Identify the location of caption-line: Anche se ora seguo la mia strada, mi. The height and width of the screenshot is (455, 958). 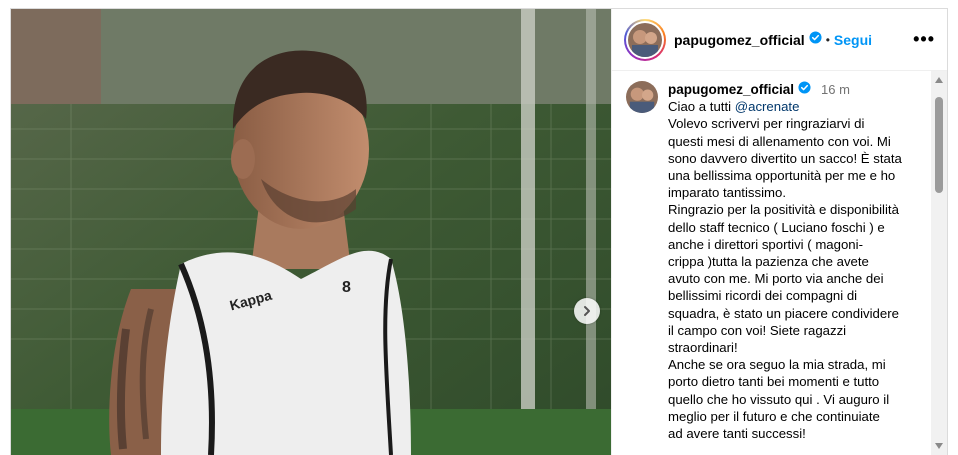
(777, 365).